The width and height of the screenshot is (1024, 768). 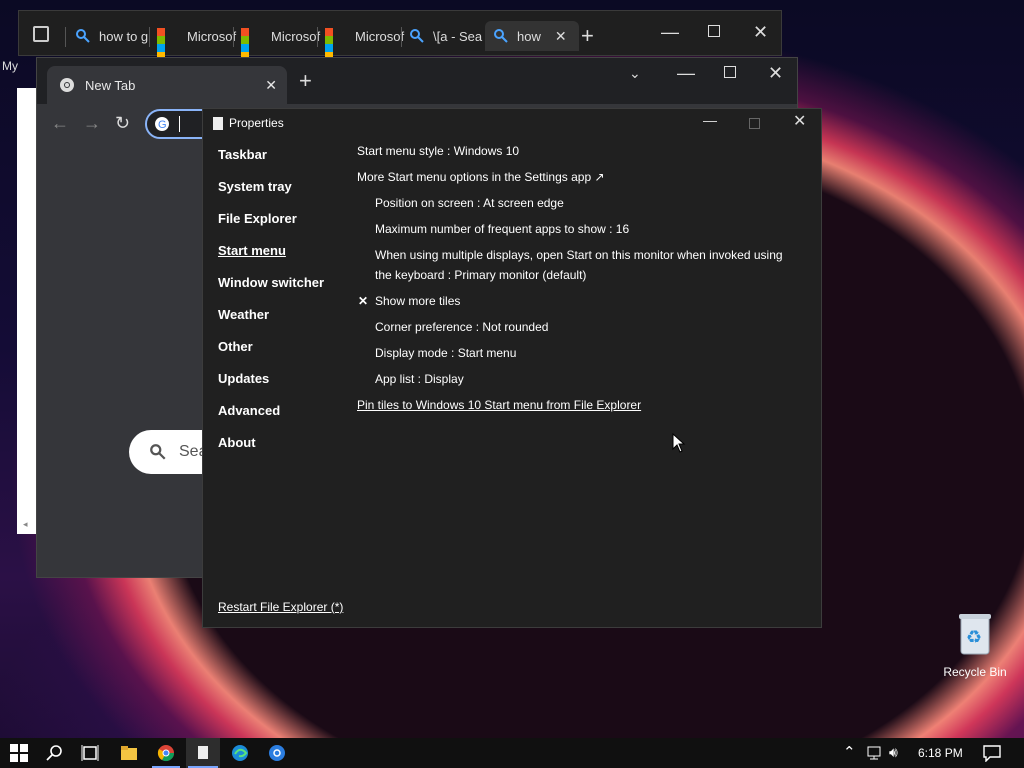 I want to click on dialog-title: Properties, so click(x=248, y=123).